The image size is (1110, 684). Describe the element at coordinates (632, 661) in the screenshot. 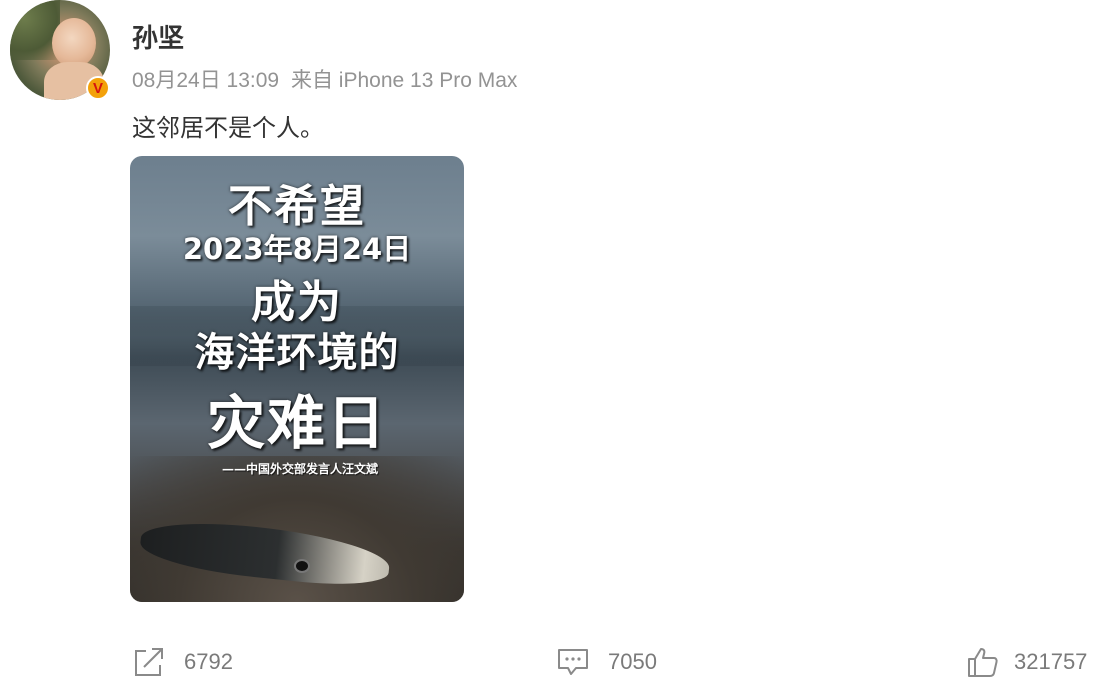

I see `comment-count: 7050` at that location.